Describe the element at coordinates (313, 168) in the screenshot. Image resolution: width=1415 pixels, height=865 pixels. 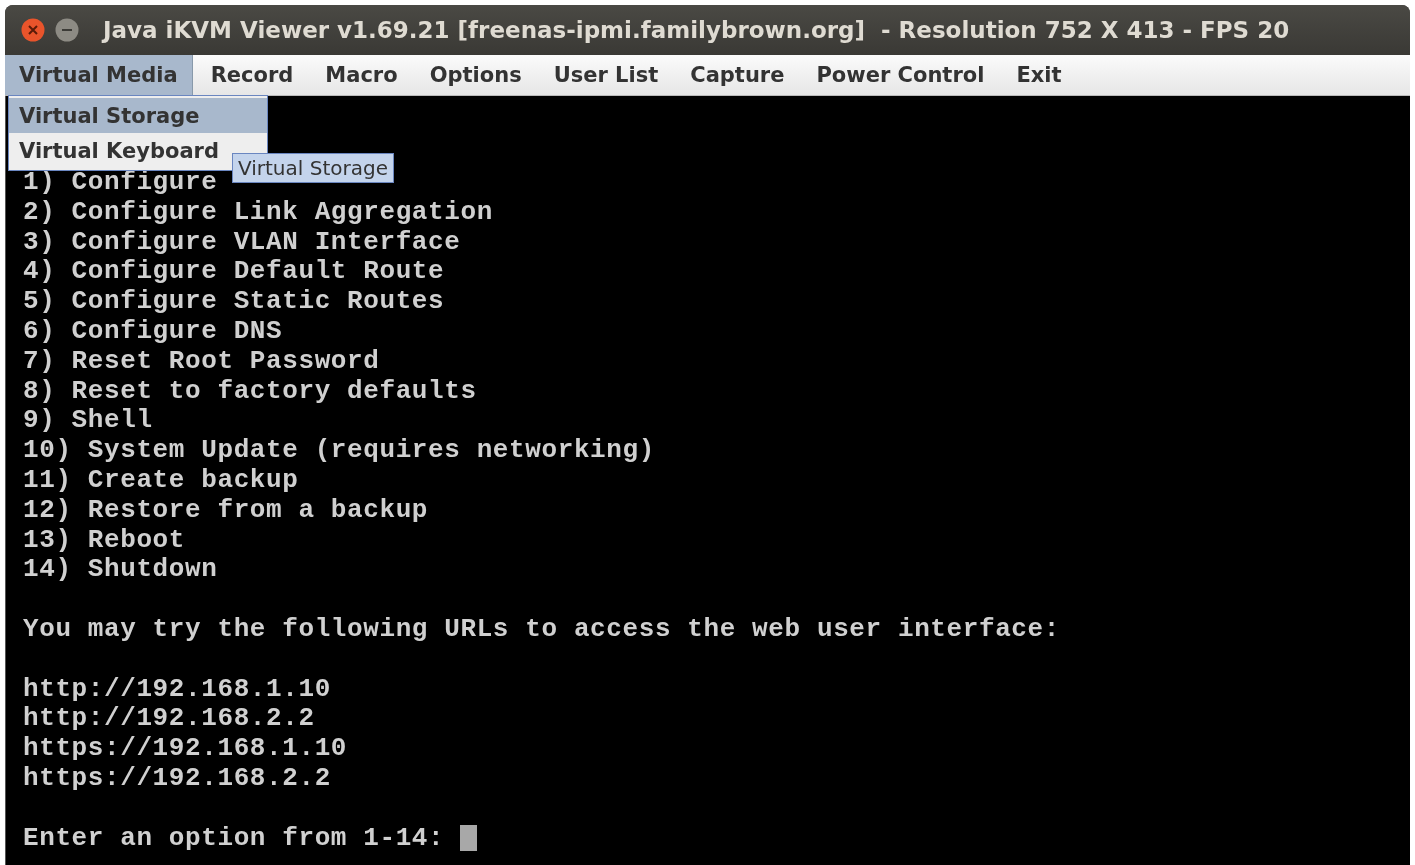
I see `tooltip: Virtual Storage` at that location.